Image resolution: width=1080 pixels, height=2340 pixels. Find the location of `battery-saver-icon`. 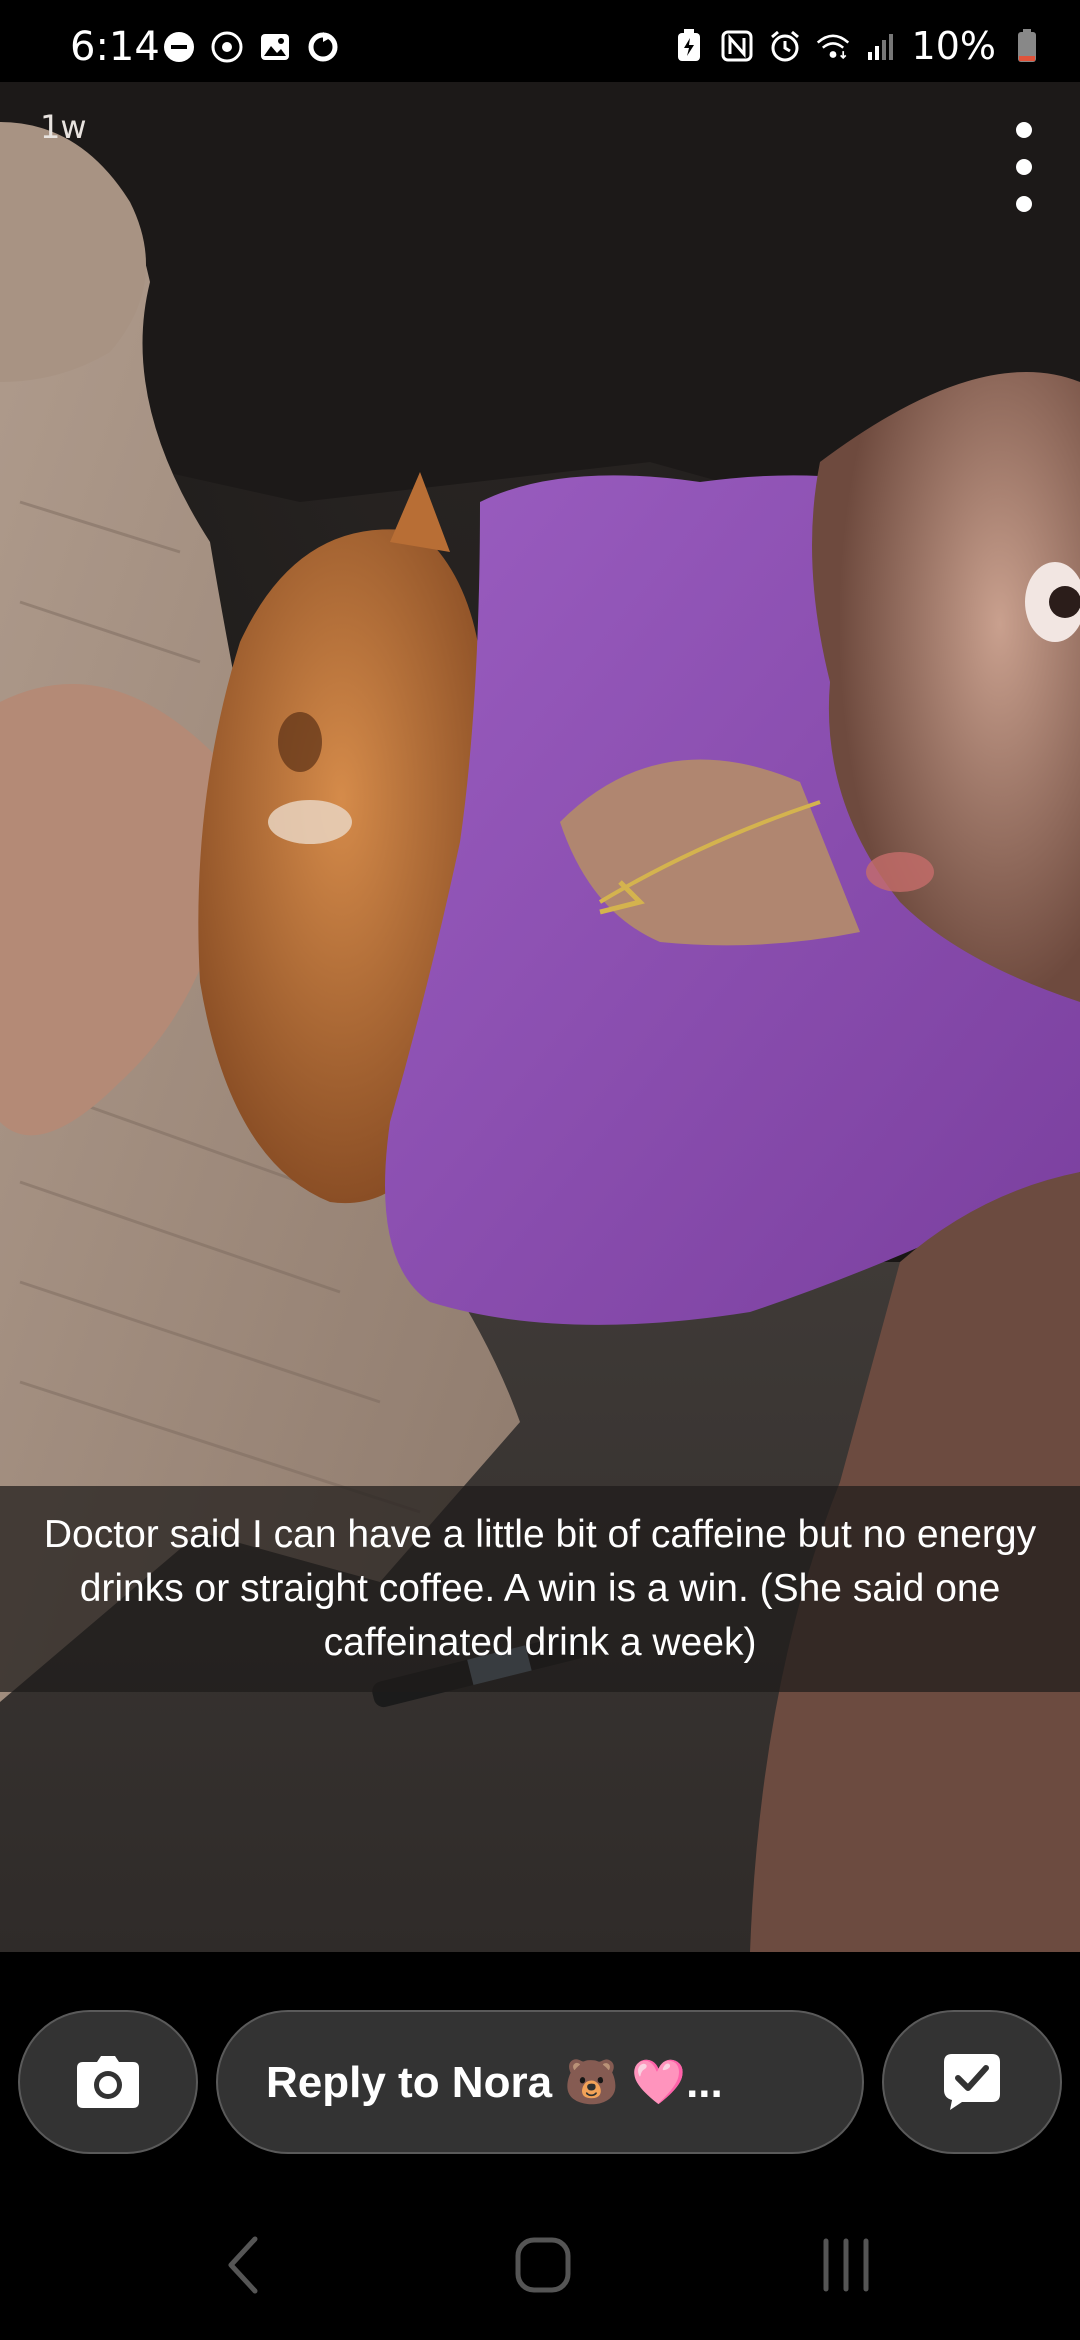

battery-saver-icon is located at coordinates (689, 46).